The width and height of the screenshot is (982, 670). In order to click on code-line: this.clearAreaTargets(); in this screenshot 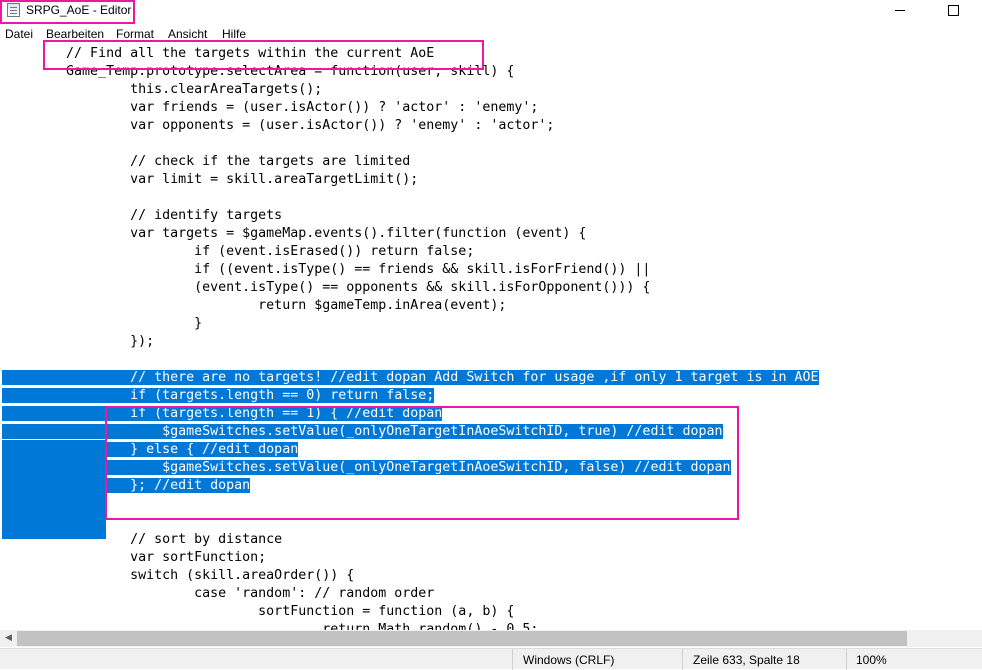, I will do `click(162, 90)`.